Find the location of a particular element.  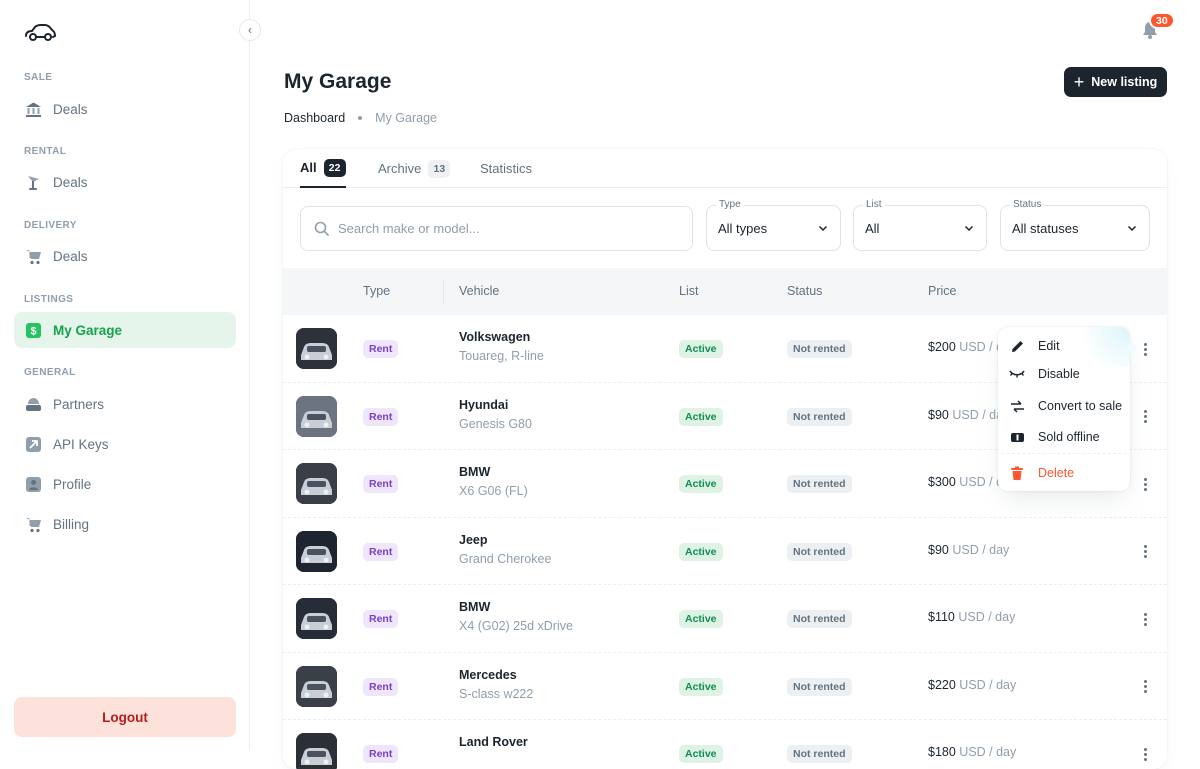

type-select: Type All types is located at coordinates (773, 225).